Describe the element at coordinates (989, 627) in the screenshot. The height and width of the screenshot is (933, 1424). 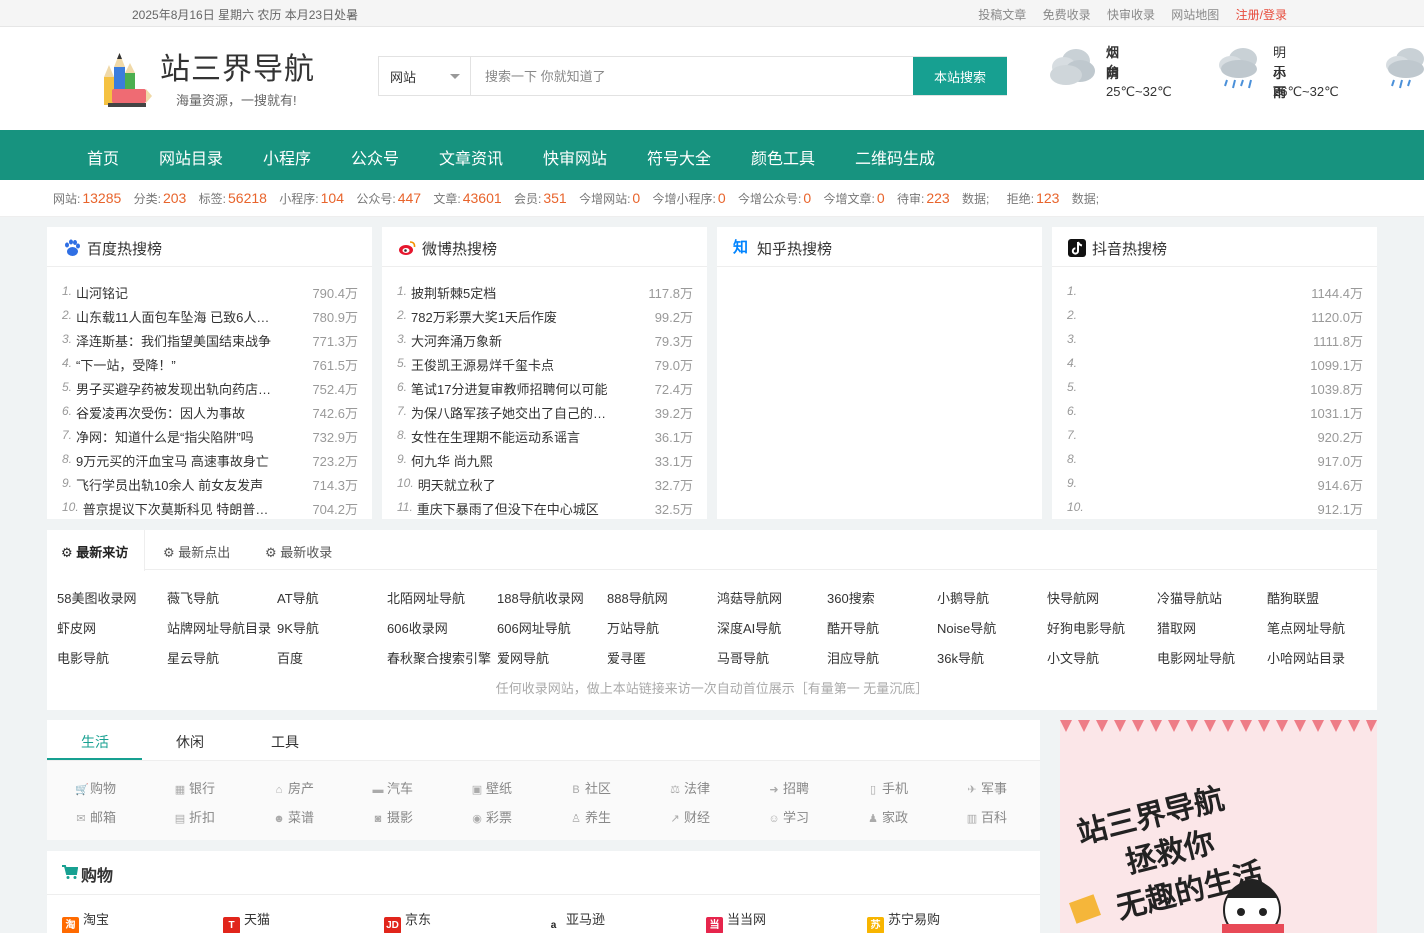
I see `site-link: Noise导航` at that location.